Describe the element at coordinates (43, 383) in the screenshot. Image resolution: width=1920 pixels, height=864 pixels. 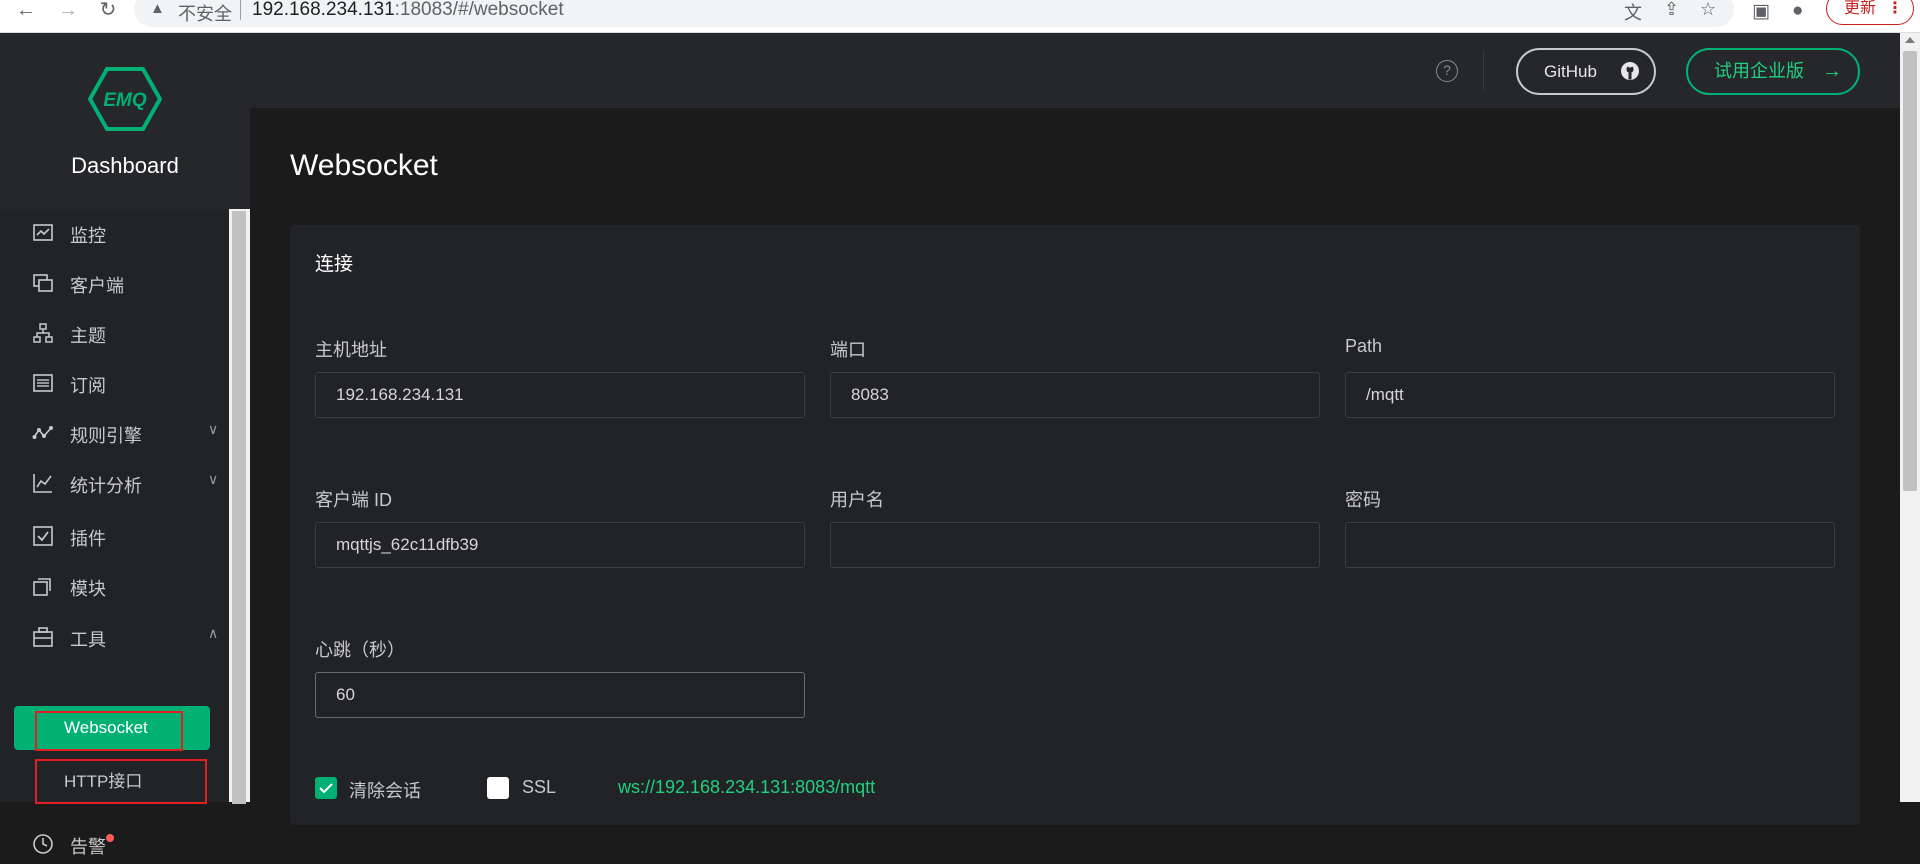
I see `subscriptions-icon` at that location.